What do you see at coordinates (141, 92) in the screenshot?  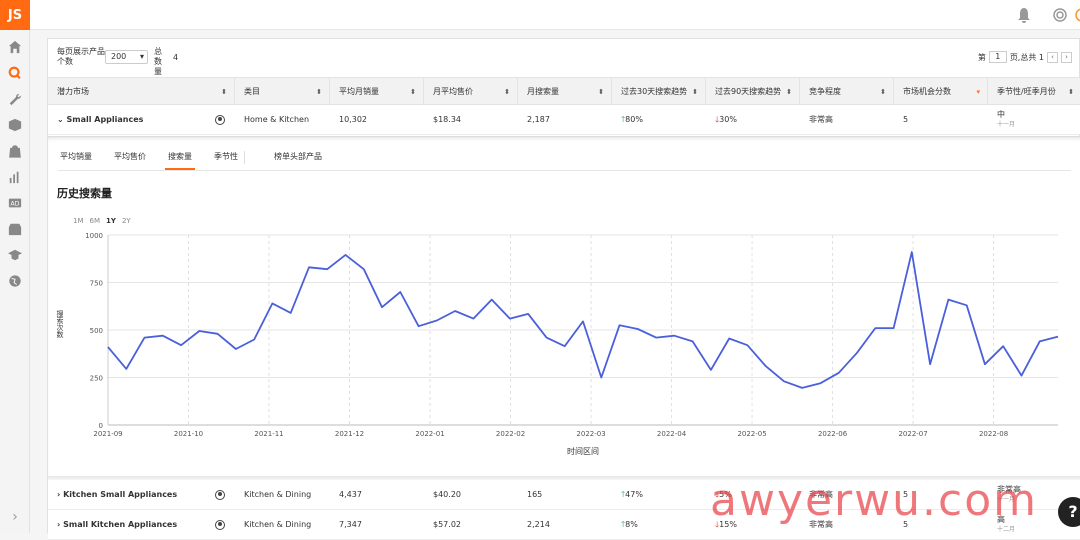 I see `col-market: 潜力市场 ⬍` at bounding box center [141, 92].